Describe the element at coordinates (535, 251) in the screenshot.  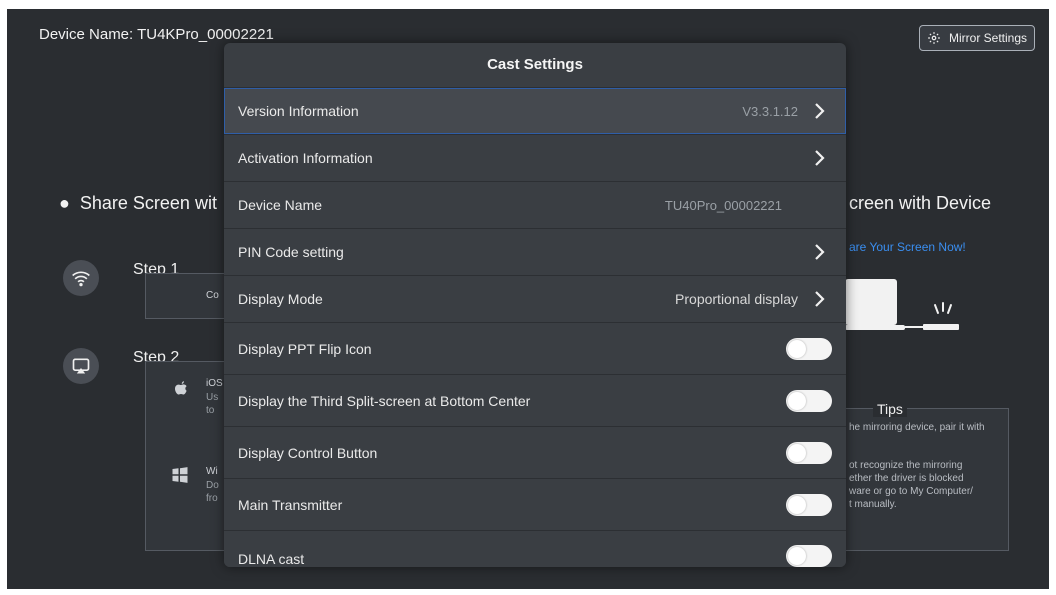
I see `setting-row-pin-code: PIN Code setting` at that location.